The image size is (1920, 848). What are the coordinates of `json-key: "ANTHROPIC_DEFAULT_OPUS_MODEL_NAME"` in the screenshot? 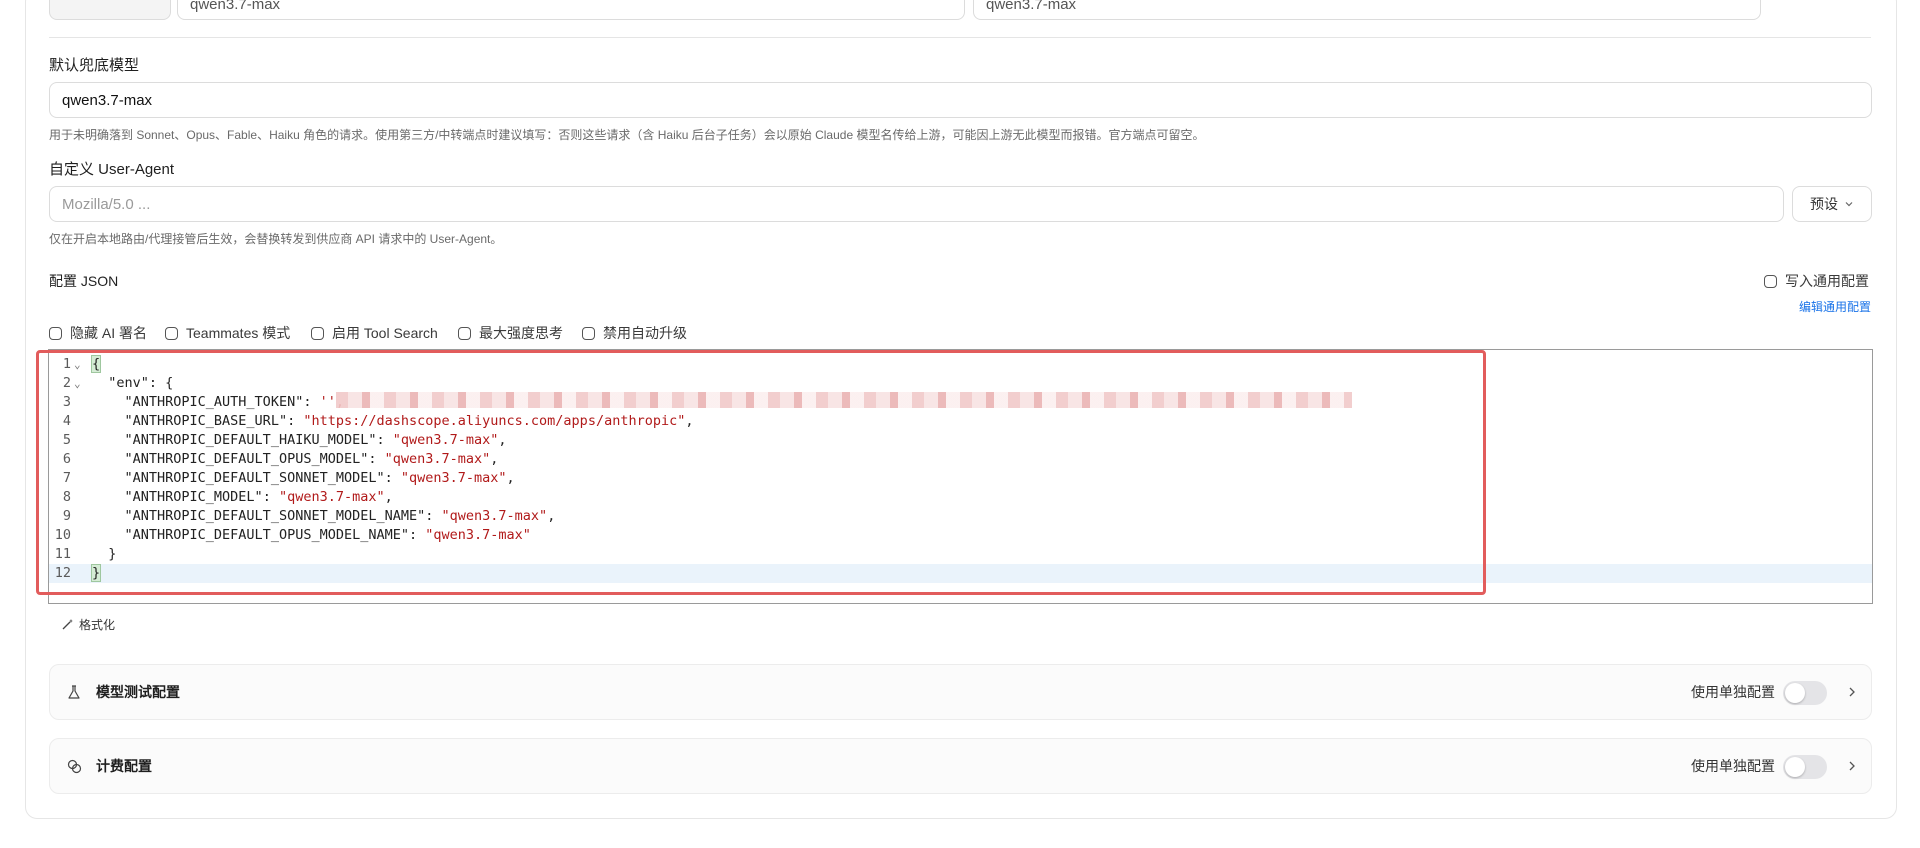 It's located at (266, 535).